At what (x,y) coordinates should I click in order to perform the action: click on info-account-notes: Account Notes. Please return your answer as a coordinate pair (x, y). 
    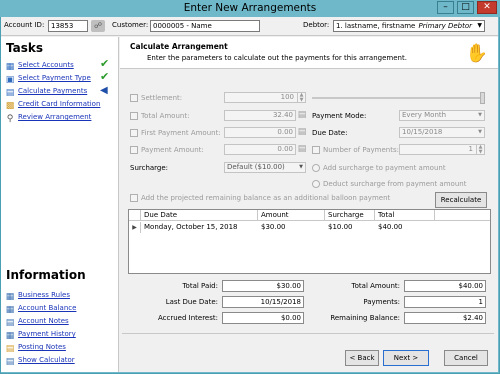
    Looking at the image, I should click on (43, 321).